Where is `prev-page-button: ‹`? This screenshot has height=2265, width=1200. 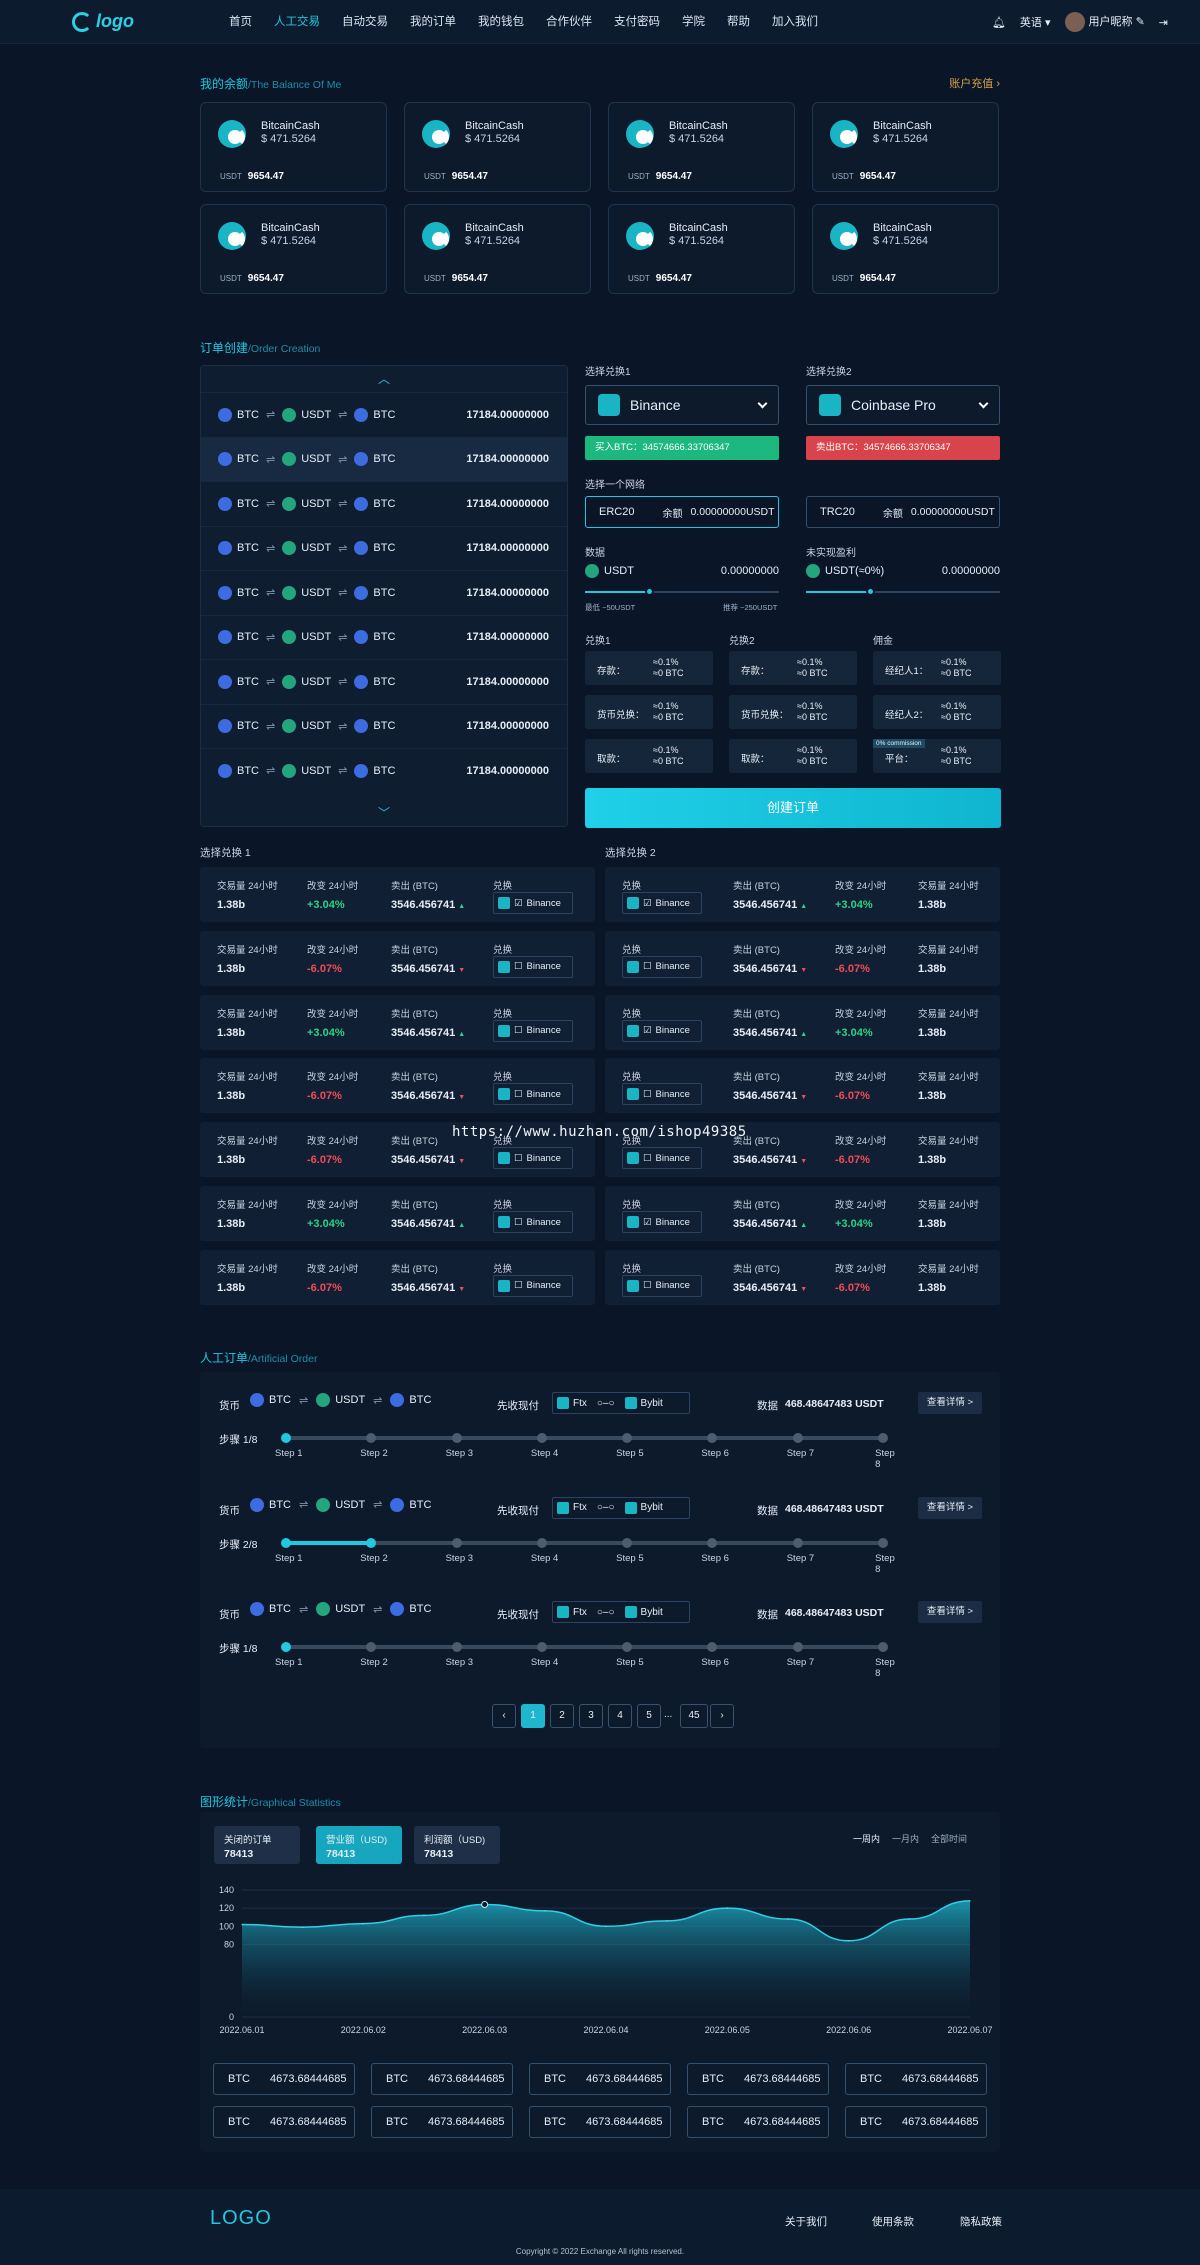
prev-page-button: ‹ is located at coordinates (504, 1716).